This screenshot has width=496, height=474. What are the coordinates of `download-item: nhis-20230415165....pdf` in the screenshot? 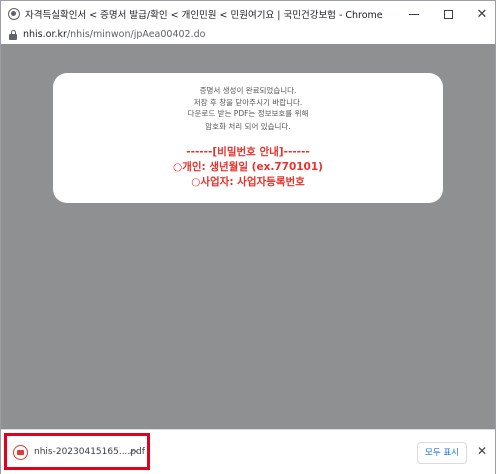 It's located at (77, 452).